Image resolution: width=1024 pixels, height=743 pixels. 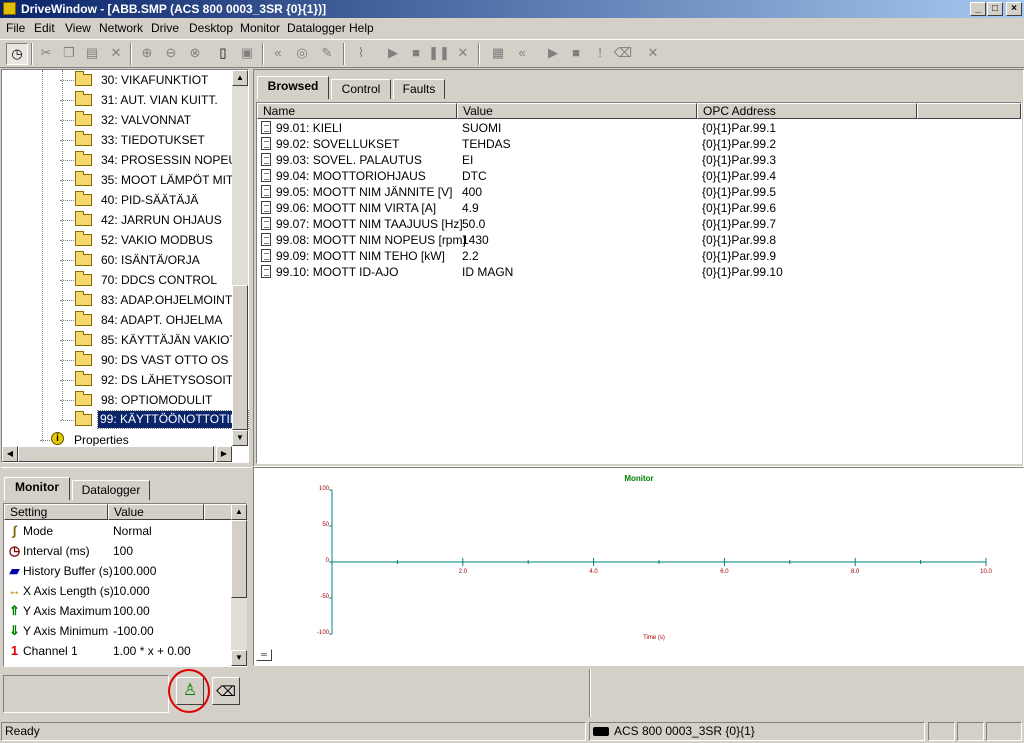 I want to click on setting-value: Normal, so click(x=132, y=531).